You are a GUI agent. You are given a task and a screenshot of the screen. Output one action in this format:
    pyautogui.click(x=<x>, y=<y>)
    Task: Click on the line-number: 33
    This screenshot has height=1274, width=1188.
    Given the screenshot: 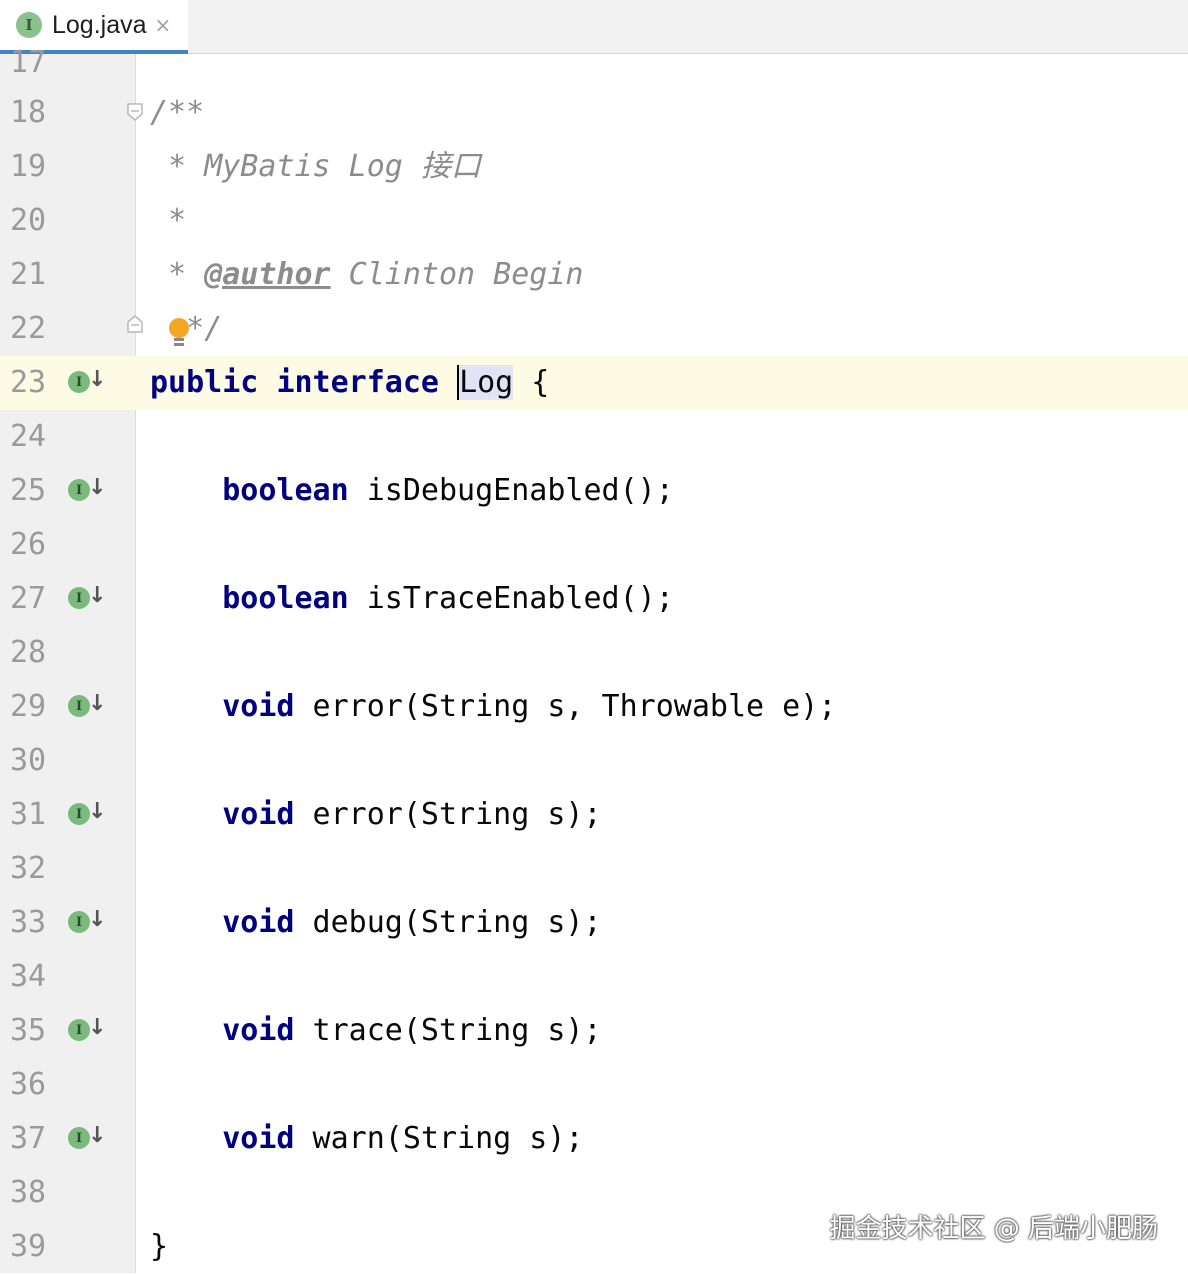 What is the action you would take?
    pyautogui.click(x=28, y=922)
    